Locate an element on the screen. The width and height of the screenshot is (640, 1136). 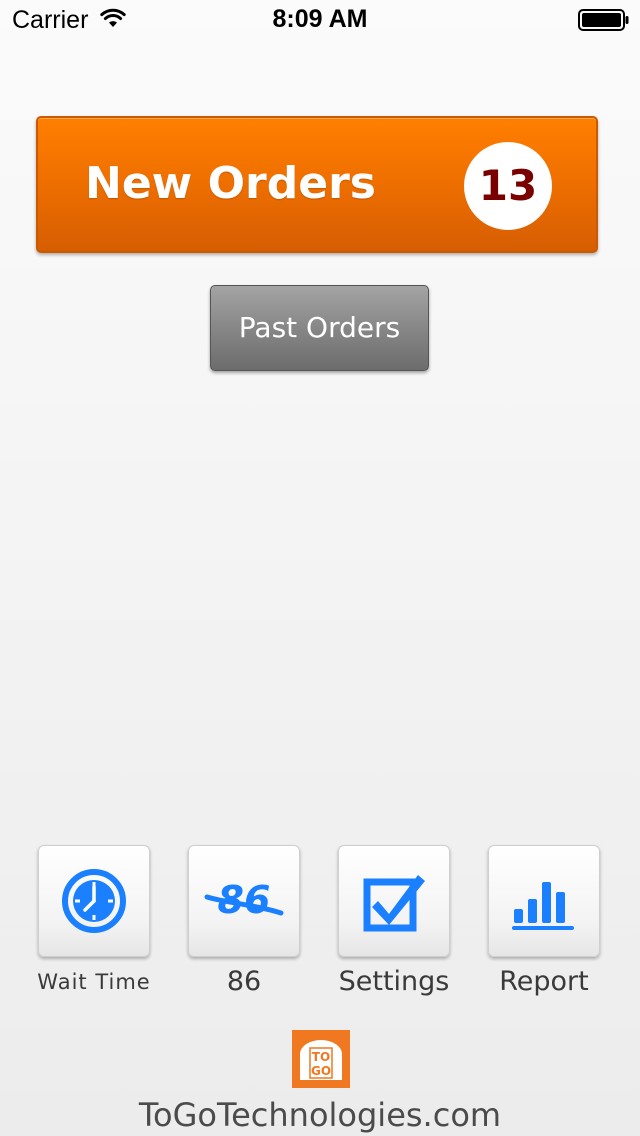
86-strikethrough-icon: 86 is located at coordinates (244, 900).